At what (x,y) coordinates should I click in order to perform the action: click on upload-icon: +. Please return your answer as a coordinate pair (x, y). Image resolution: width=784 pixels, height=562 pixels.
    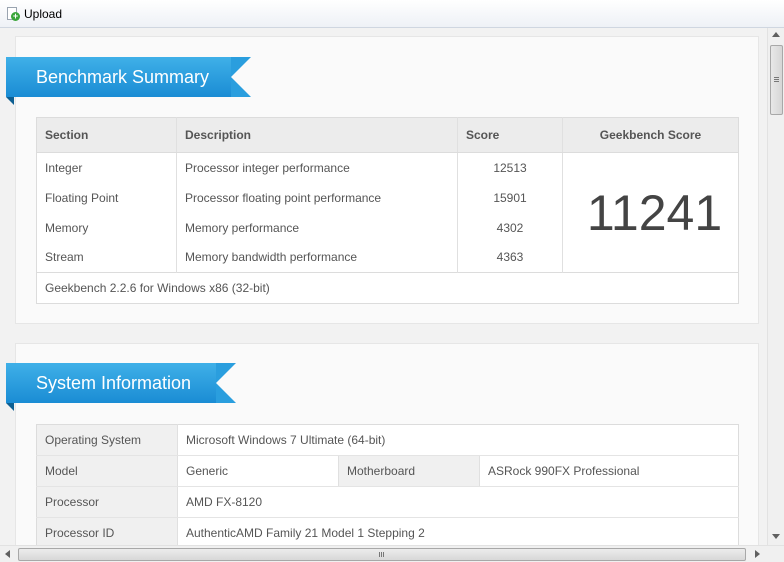
    Looking at the image, I should click on (13, 14).